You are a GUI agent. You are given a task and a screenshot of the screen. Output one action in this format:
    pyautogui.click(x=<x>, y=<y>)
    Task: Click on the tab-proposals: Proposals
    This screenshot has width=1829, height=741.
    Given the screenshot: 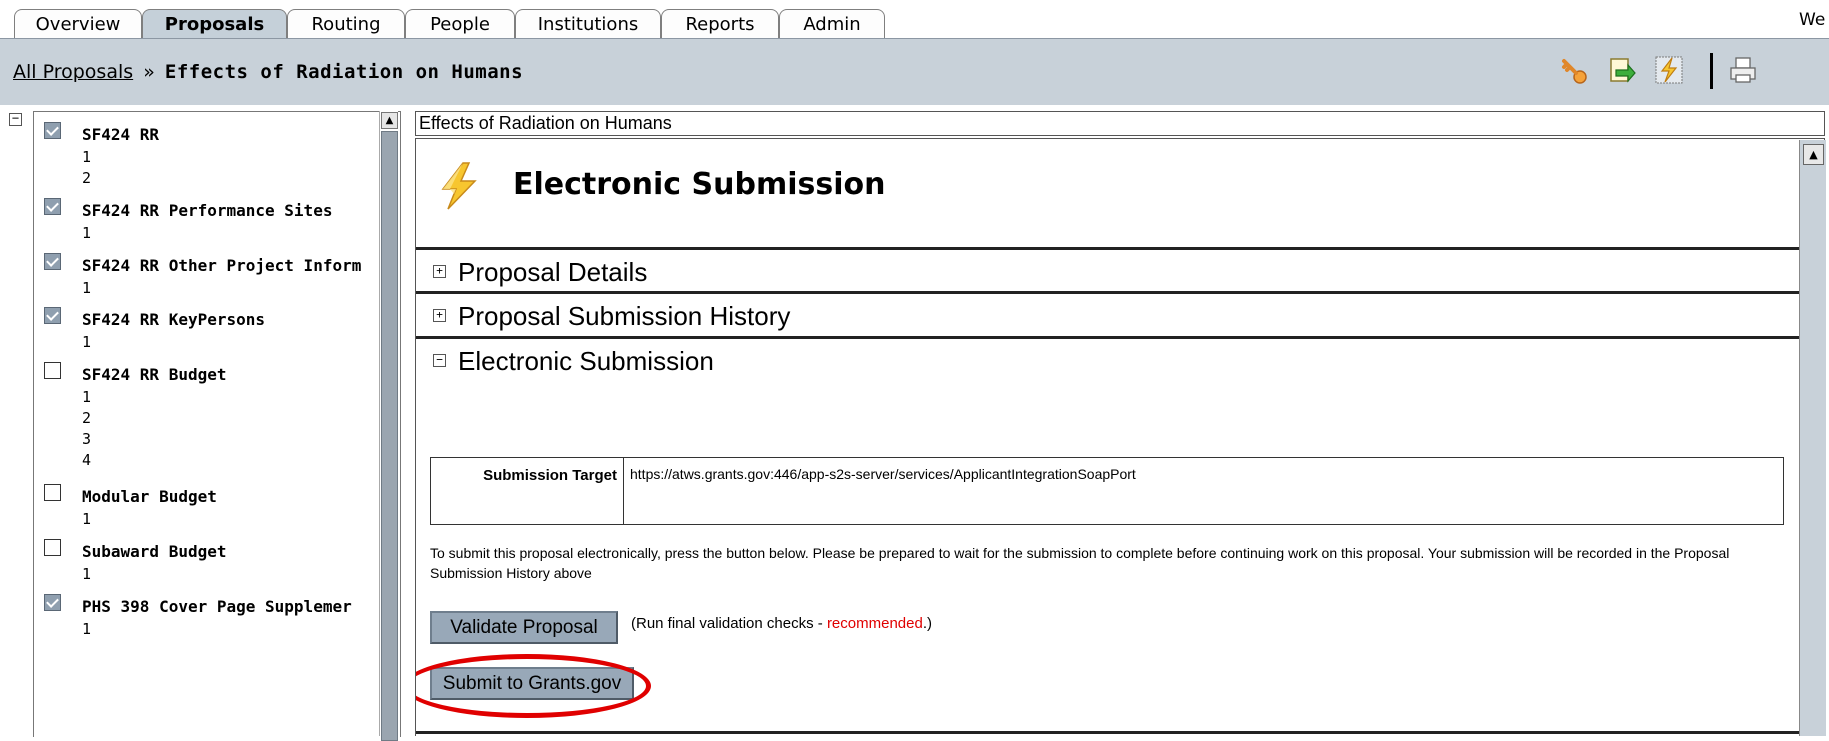 What is the action you would take?
    pyautogui.click(x=214, y=24)
    